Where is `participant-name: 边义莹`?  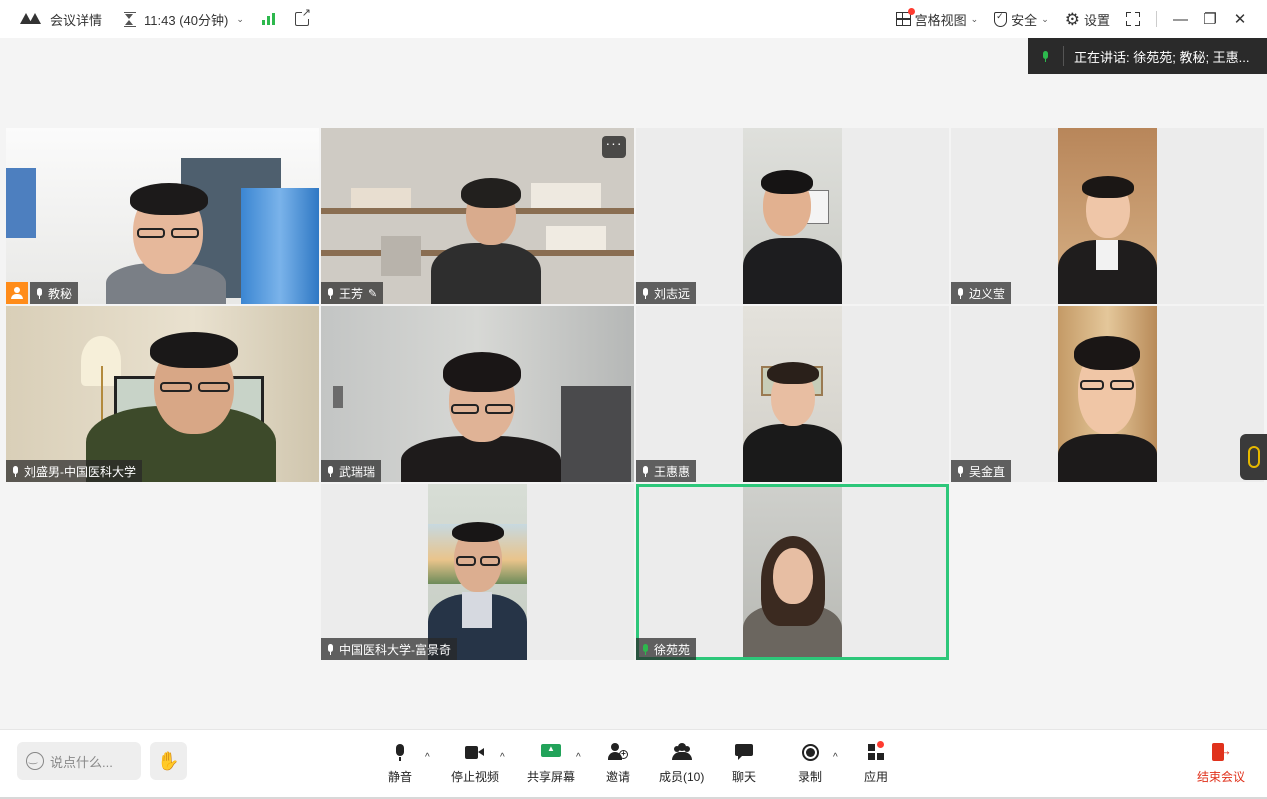 participant-name: 边义莹 is located at coordinates (987, 293).